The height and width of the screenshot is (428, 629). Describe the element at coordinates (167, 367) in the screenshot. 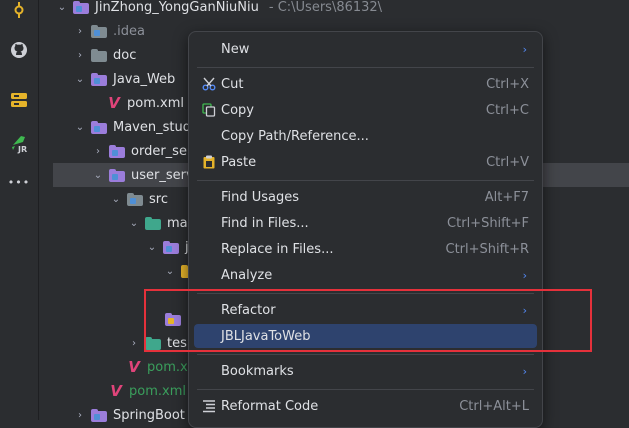

I see `file-label: pom.x` at that location.